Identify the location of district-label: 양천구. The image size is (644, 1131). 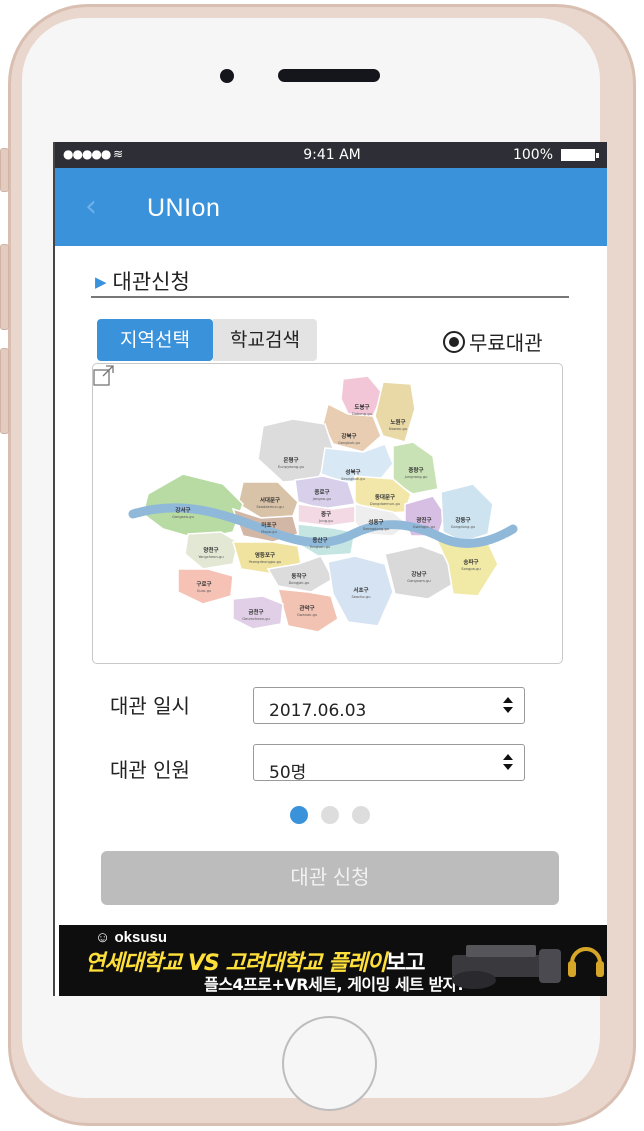
(210, 550).